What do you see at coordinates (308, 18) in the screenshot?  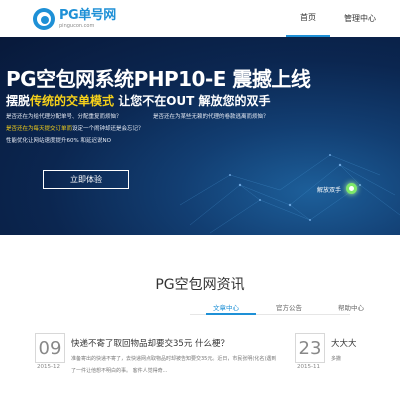 I see `nav-home: 首页` at bounding box center [308, 18].